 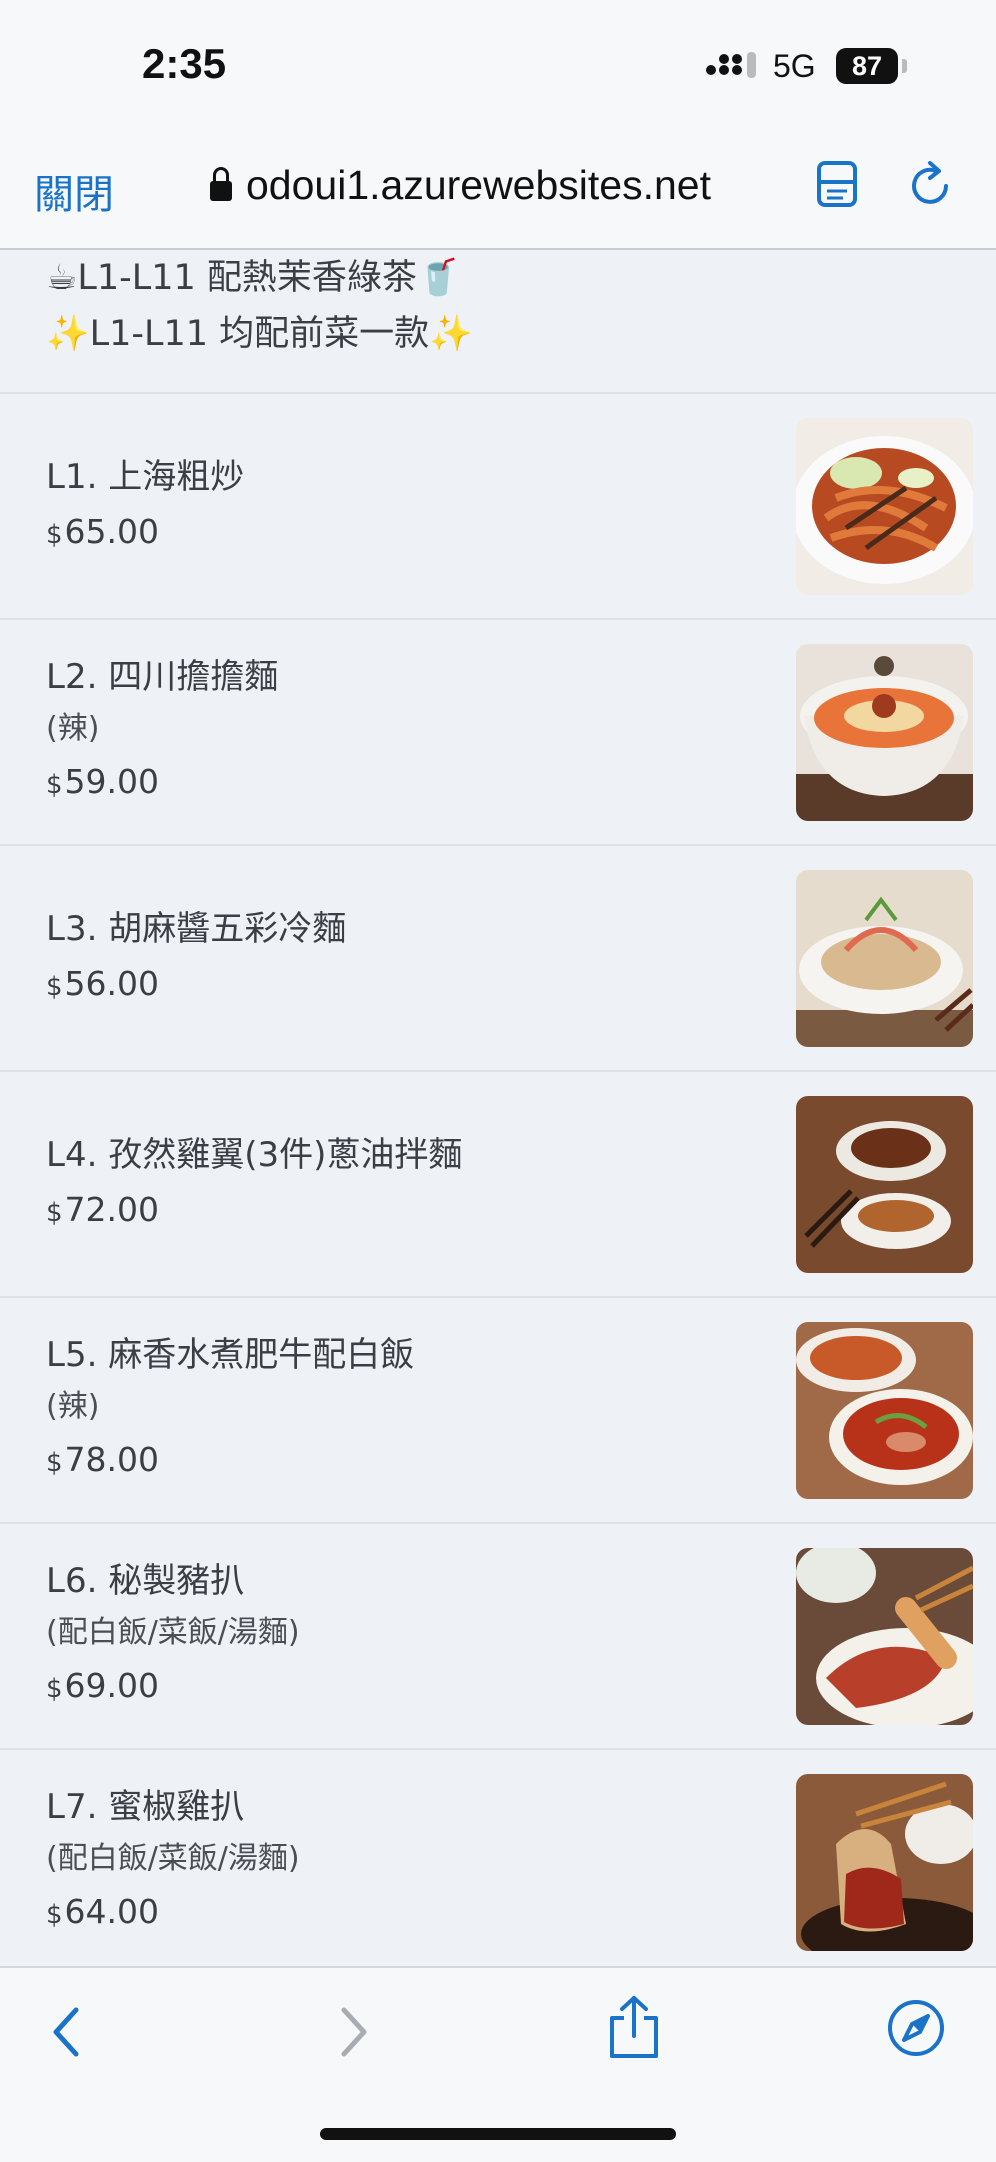 I want to click on battery-cap-icon, so click(x=904, y=66).